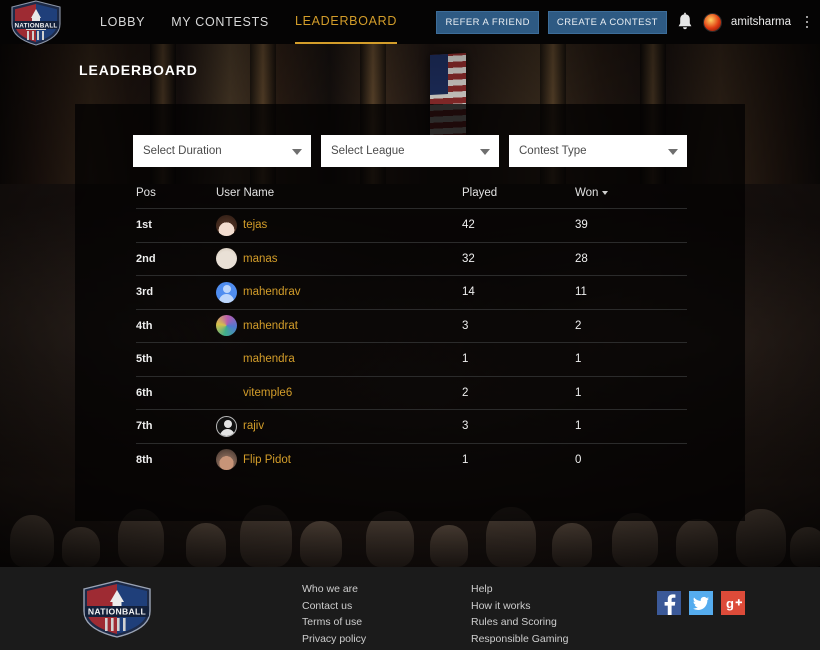  Describe the element at coordinates (411, 195) in the screenshot. I see `table-header-row: Pos User Name Played Won` at that location.